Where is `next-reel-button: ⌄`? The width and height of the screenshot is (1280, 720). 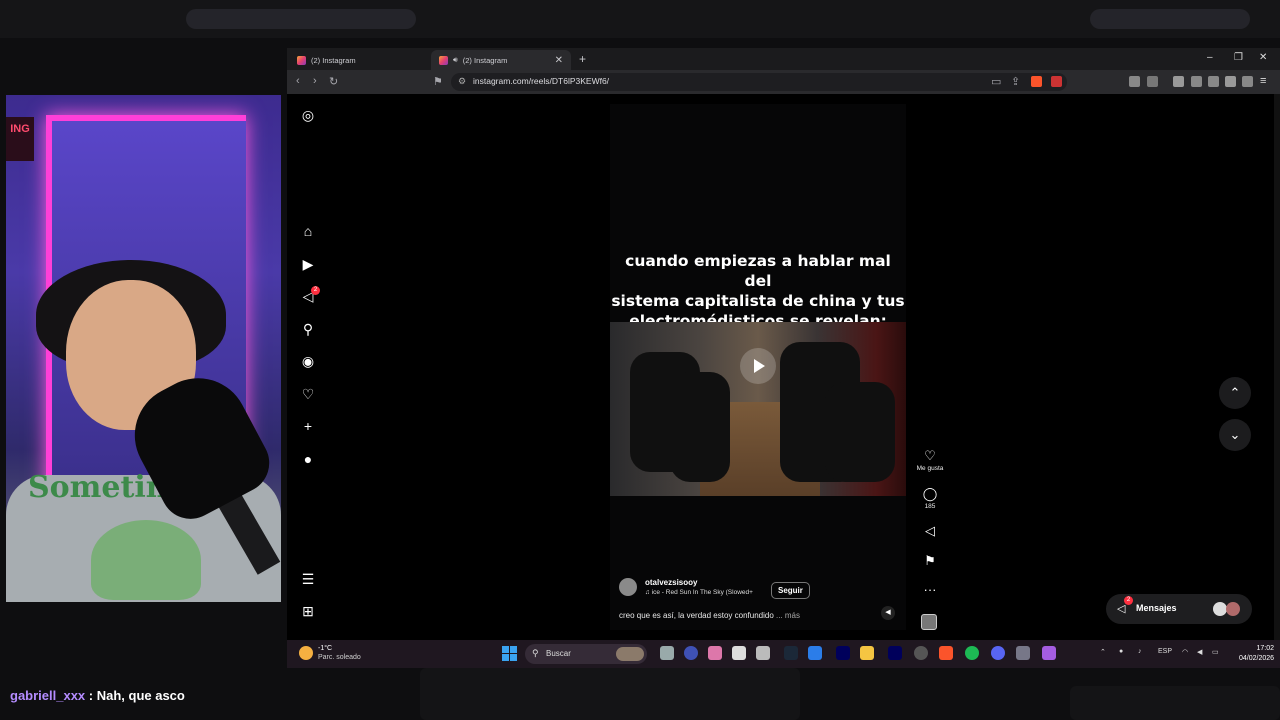
next-reel-button: ⌄ is located at coordinates (1235, 435).